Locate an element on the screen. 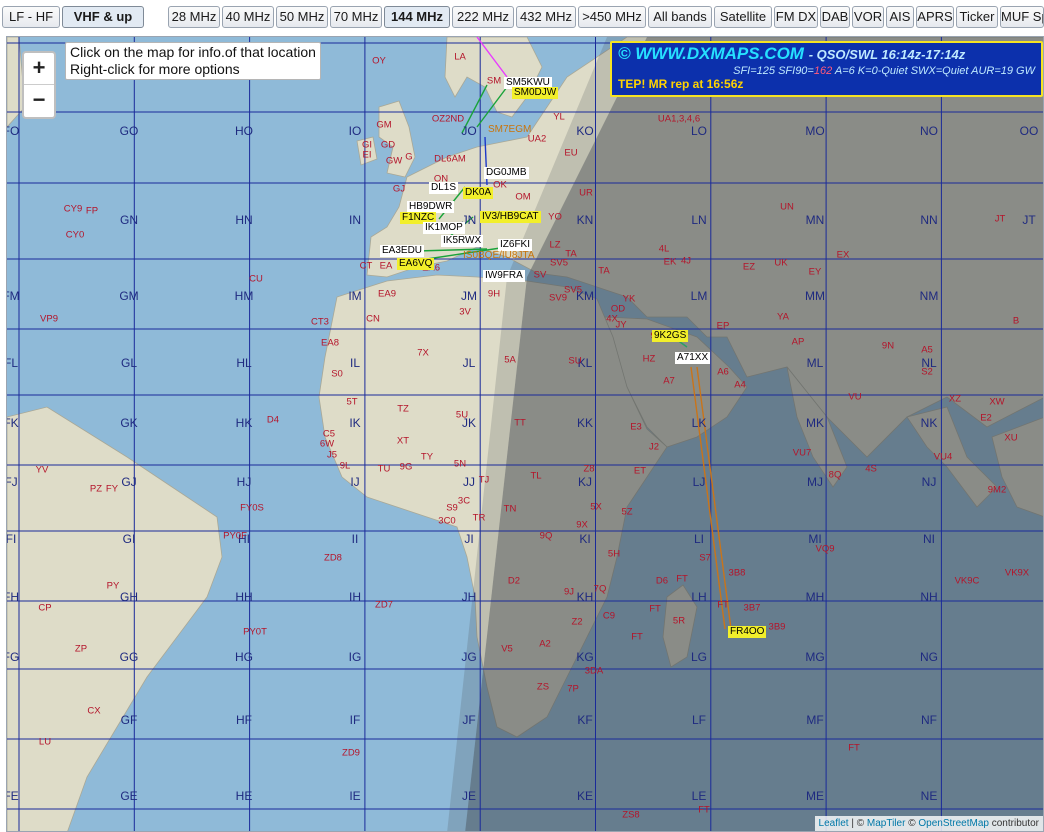  station-callsign: EA3EDU is located at coordinates (402, 251).